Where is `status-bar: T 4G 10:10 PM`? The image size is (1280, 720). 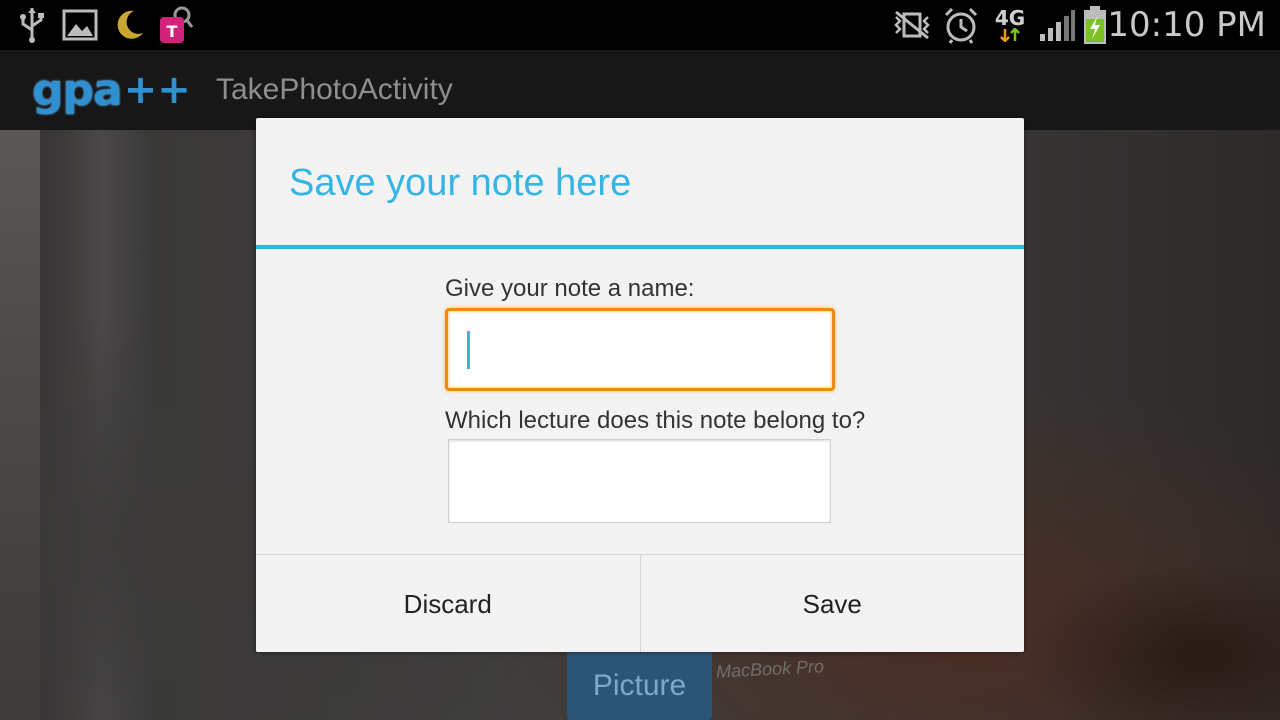 status-bar: T 4G 10:10 PM is located at coordinates (640, 25).